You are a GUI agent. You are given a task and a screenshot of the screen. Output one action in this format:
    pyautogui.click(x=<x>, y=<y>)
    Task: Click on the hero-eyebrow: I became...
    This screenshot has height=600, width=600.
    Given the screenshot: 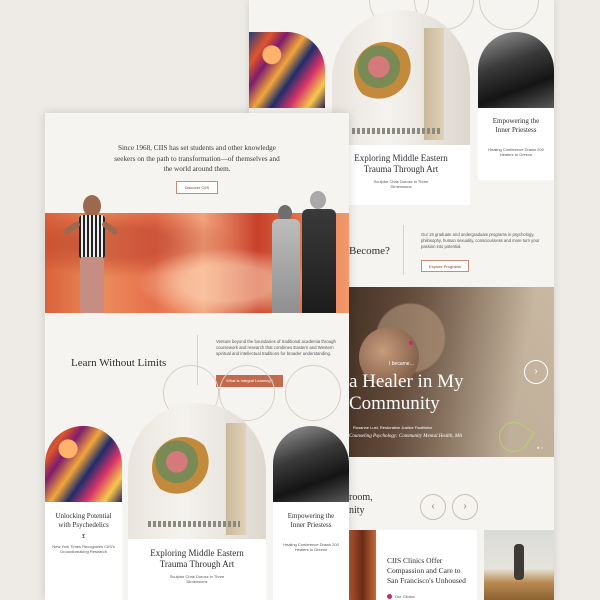 What is the action you would take?
    pyautogui.click(x=401, y=364)
    